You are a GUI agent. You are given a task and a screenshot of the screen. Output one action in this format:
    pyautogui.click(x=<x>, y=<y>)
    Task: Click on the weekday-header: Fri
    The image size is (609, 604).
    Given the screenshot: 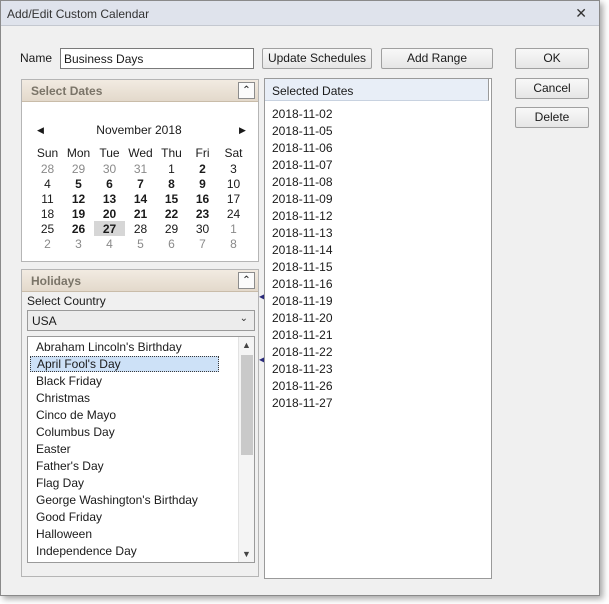 What is the action you would take?
    pyautogui.click(x=202, y=153)
    